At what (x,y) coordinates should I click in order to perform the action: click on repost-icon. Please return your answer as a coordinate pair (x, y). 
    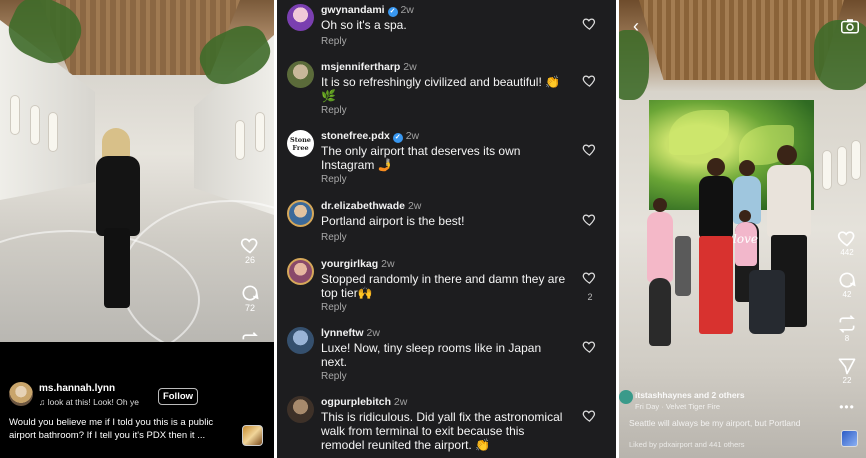
    Looking at the image, I should click on (847, 324).